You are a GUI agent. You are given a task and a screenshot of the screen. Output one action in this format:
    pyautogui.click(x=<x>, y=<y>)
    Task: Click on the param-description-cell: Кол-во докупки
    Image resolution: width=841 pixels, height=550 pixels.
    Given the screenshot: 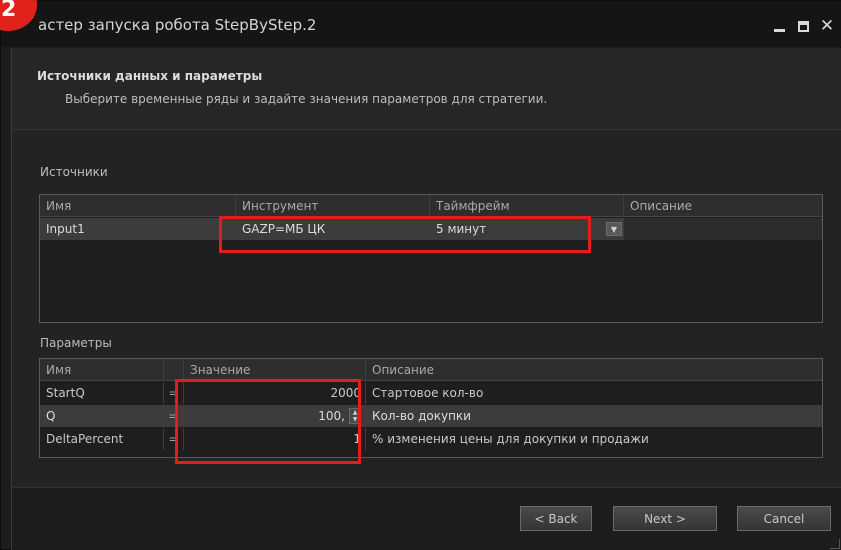 What is the action you would take?
    pyautogui.click(x=594, y=416)
    